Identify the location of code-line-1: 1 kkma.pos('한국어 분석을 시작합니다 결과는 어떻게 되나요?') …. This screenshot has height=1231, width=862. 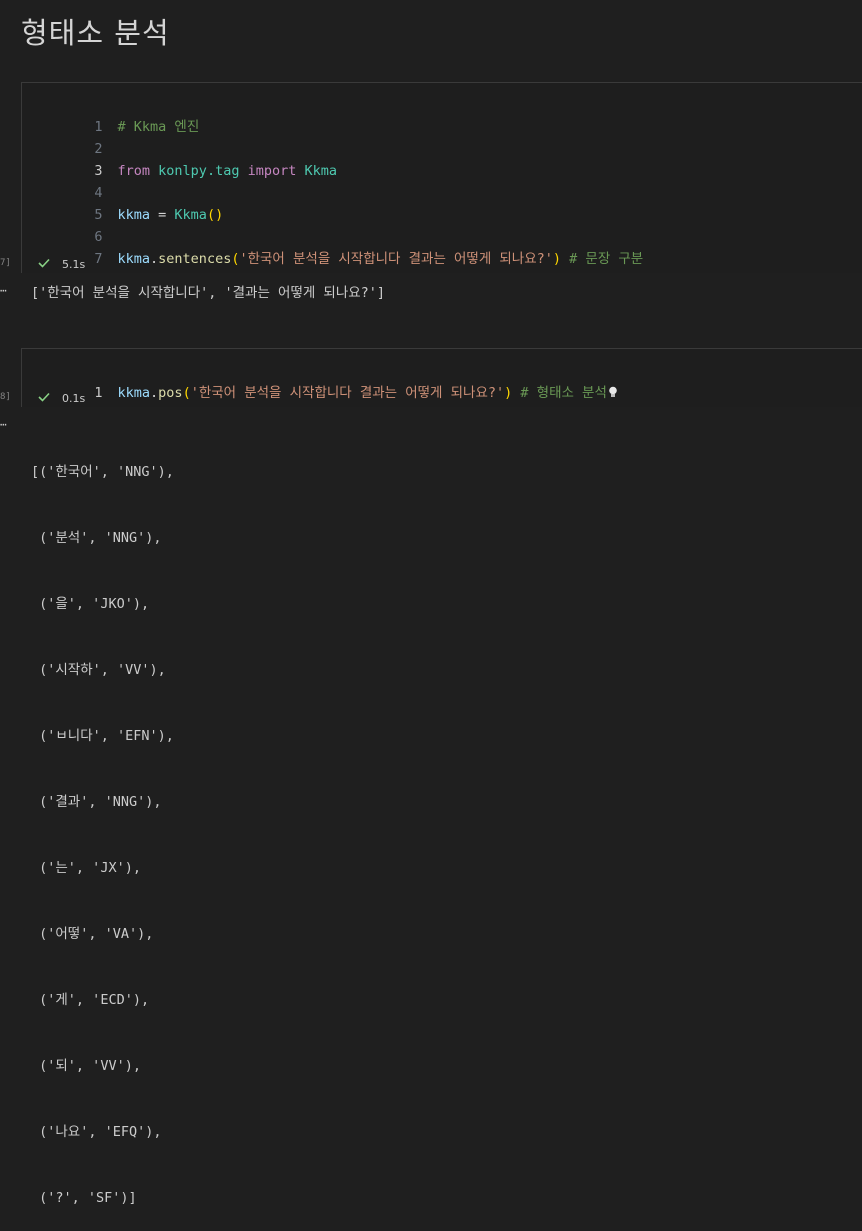
(320, 380).